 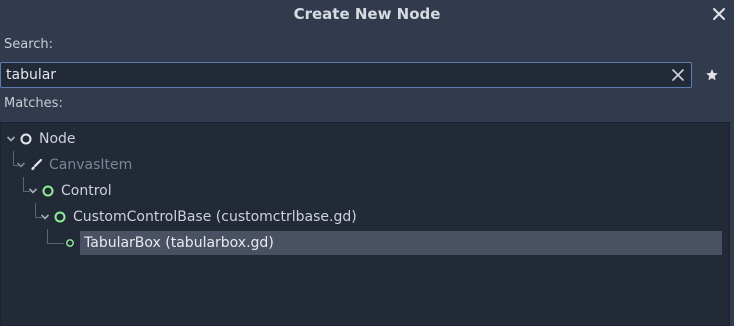 I want to click on clear-icon, so click(x=678, y=75).